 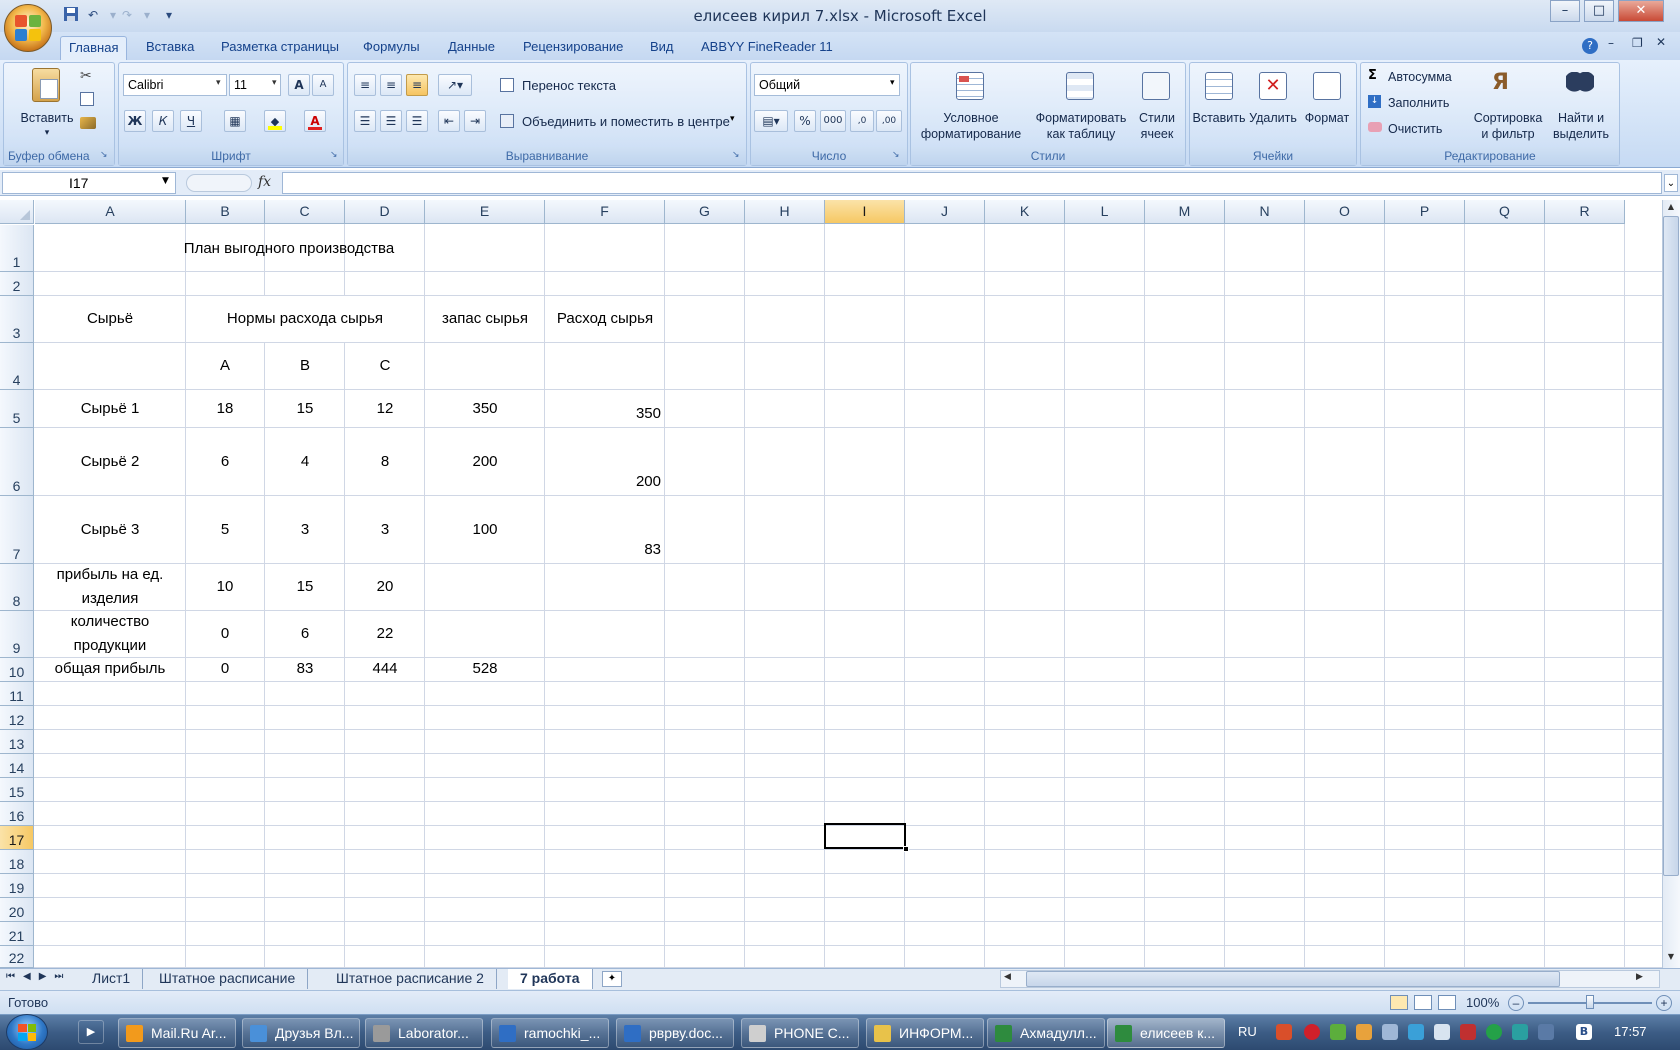 What do you see at coordinates (17, 718) in the screenshot?
I see `row-header-12: 12` at bounding box center [17, 718].